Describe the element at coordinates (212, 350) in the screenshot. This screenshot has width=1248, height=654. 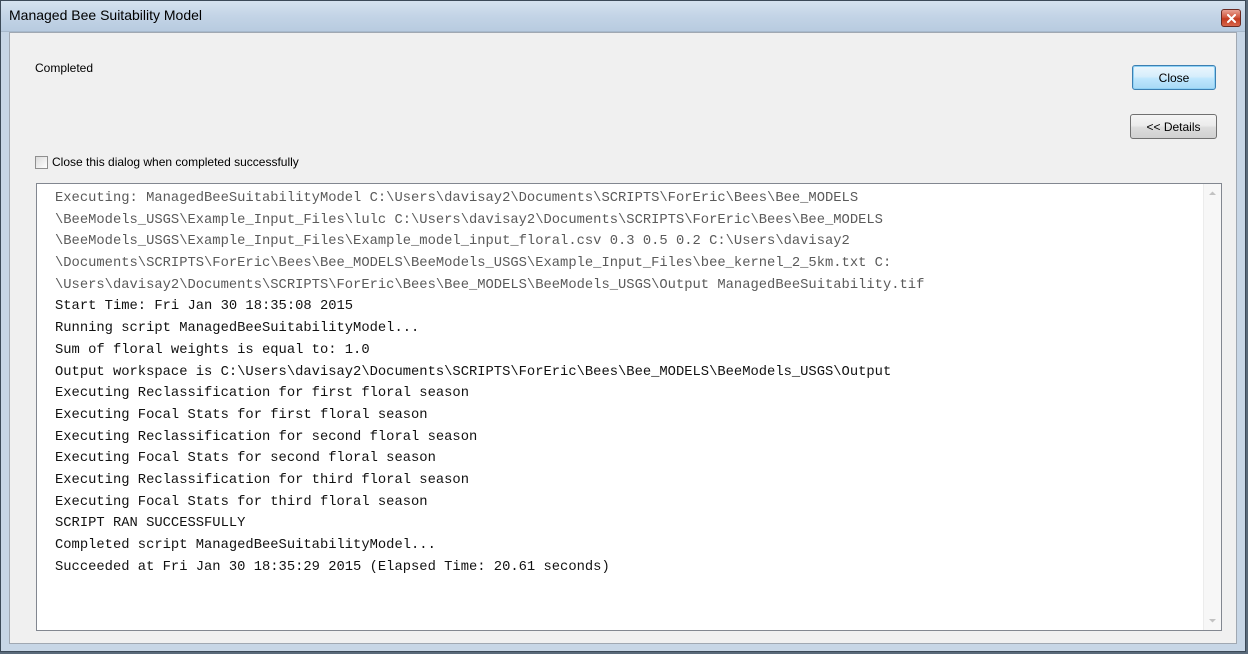
I see `log-line: Sum of floral weights is equal to: 1.0` at that location.